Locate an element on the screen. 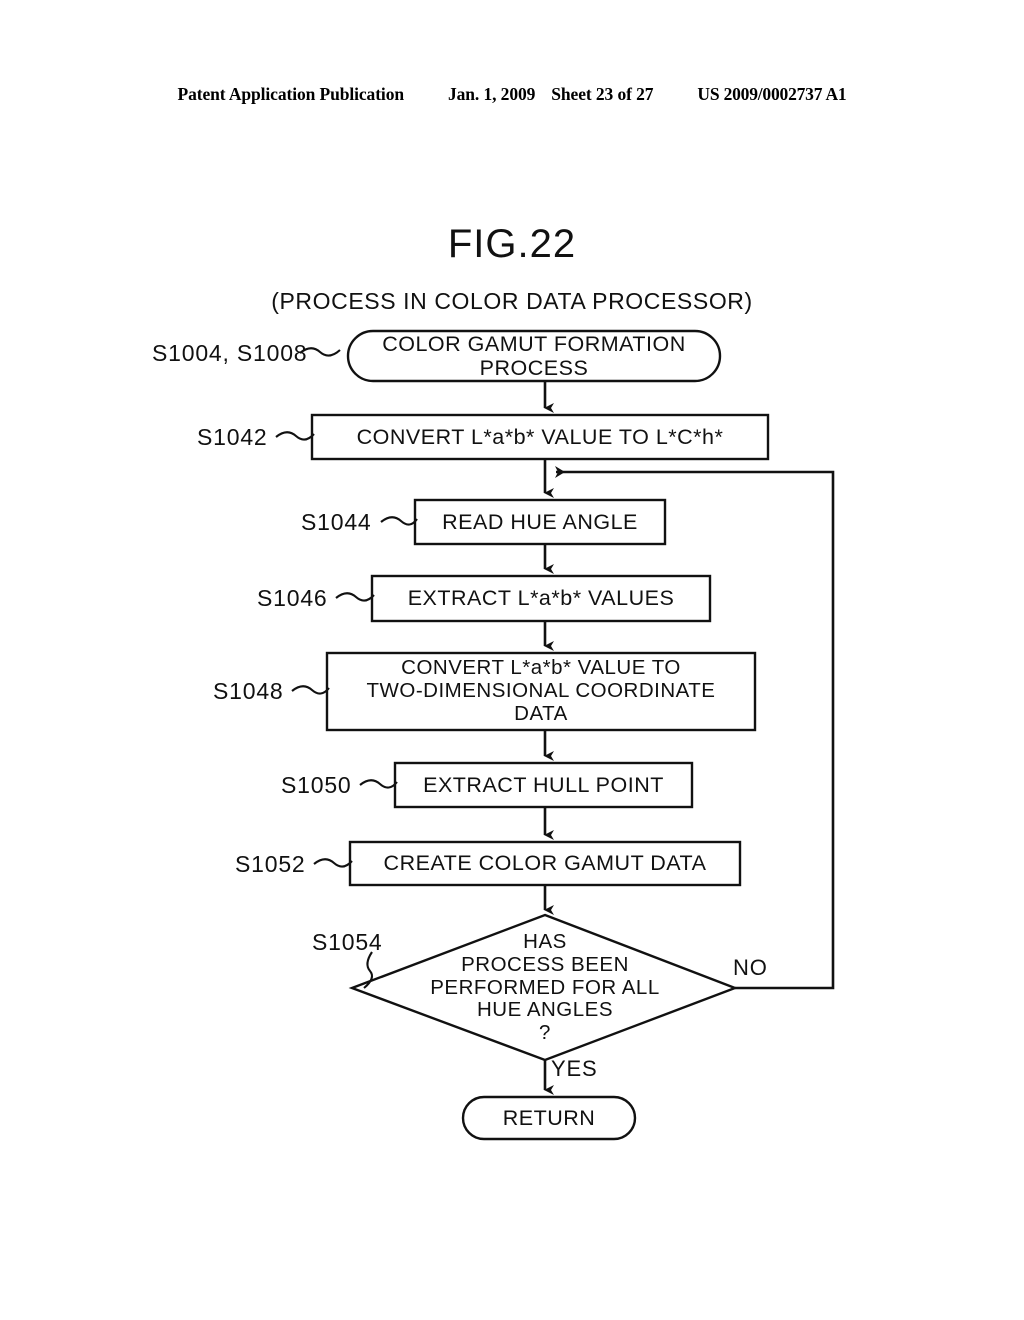 This screenshot has height=1320, width=1024. node-return-shape is located at coordinates (549, 1118).